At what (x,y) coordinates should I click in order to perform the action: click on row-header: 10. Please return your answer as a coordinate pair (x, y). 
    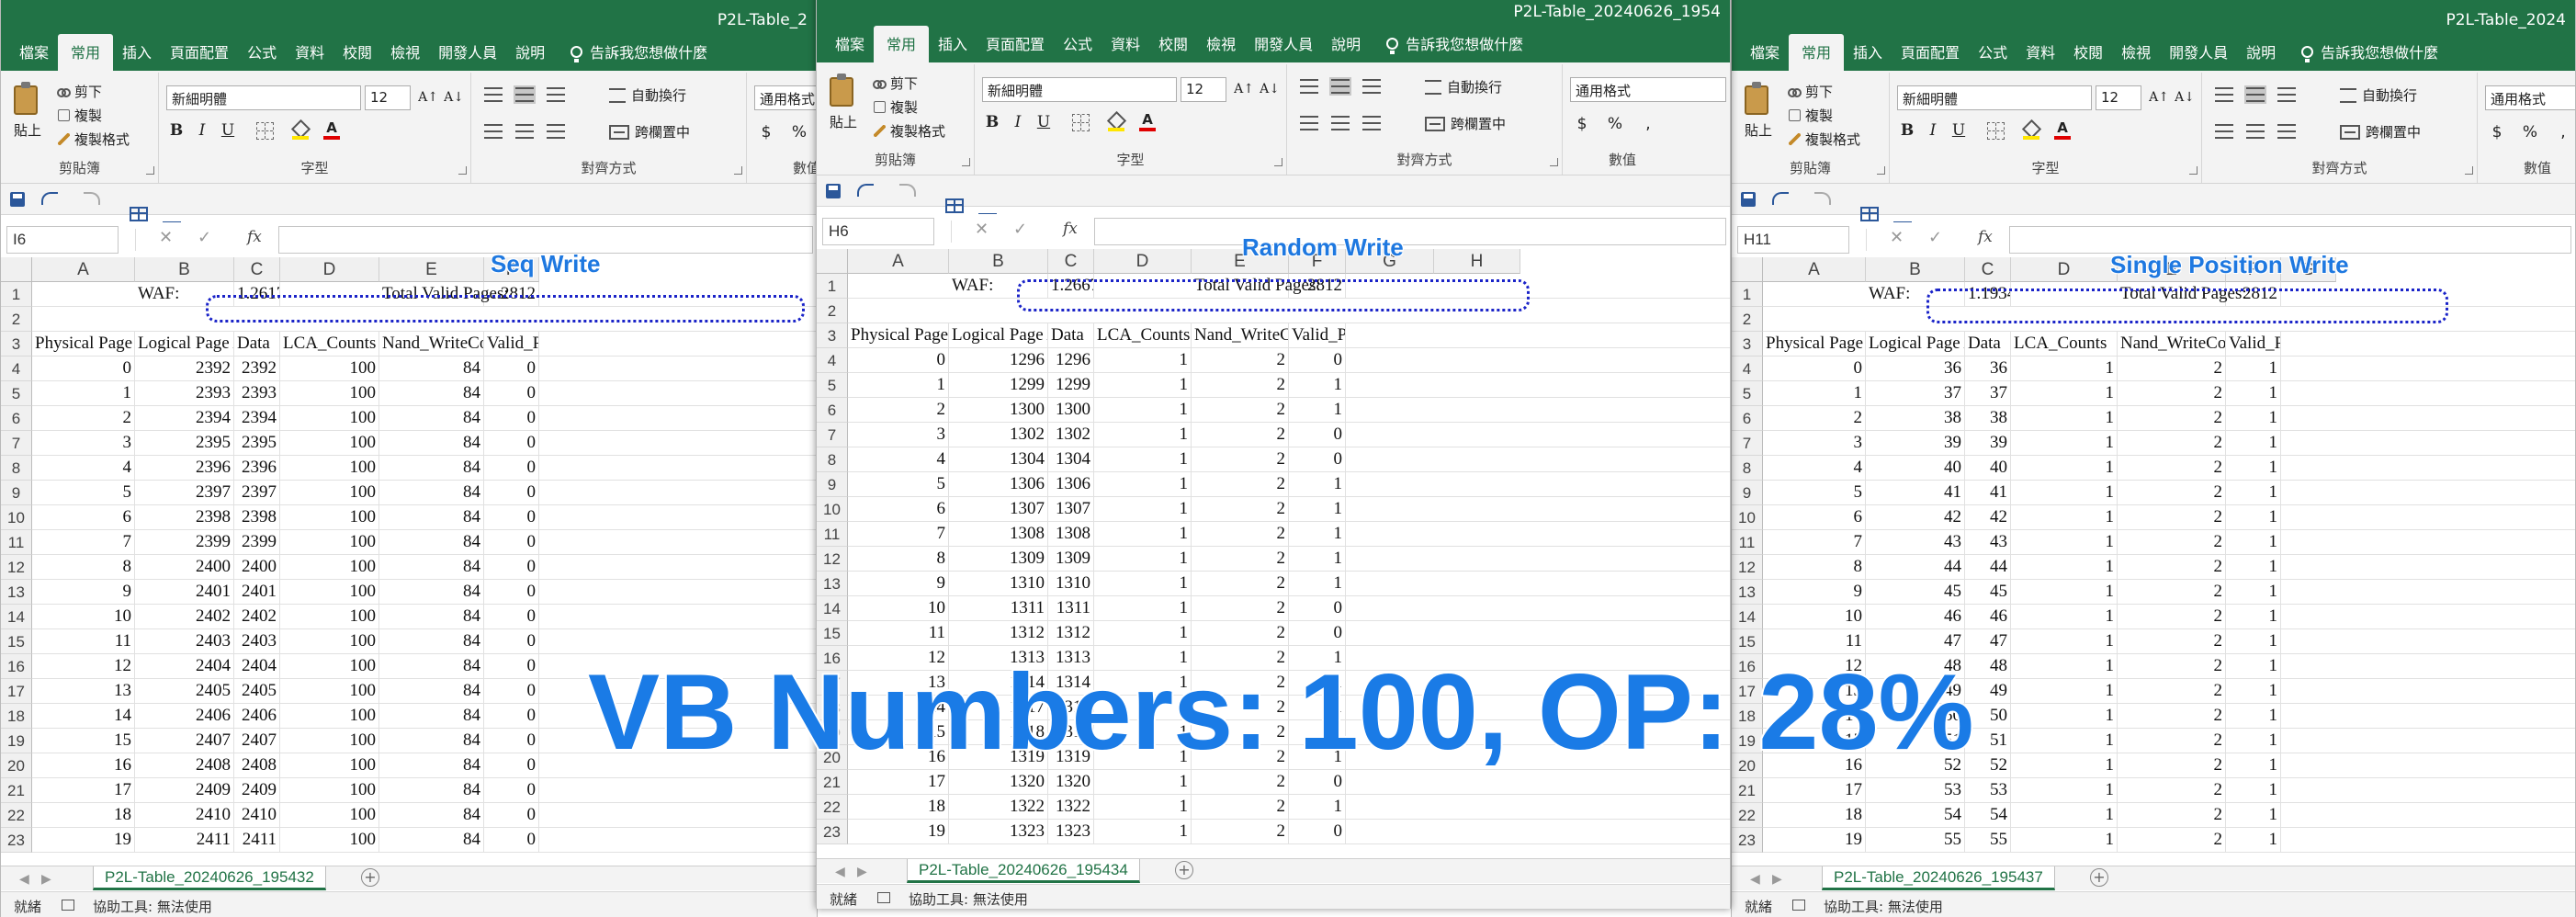
    Looking at the image, I should click on (16, 517).